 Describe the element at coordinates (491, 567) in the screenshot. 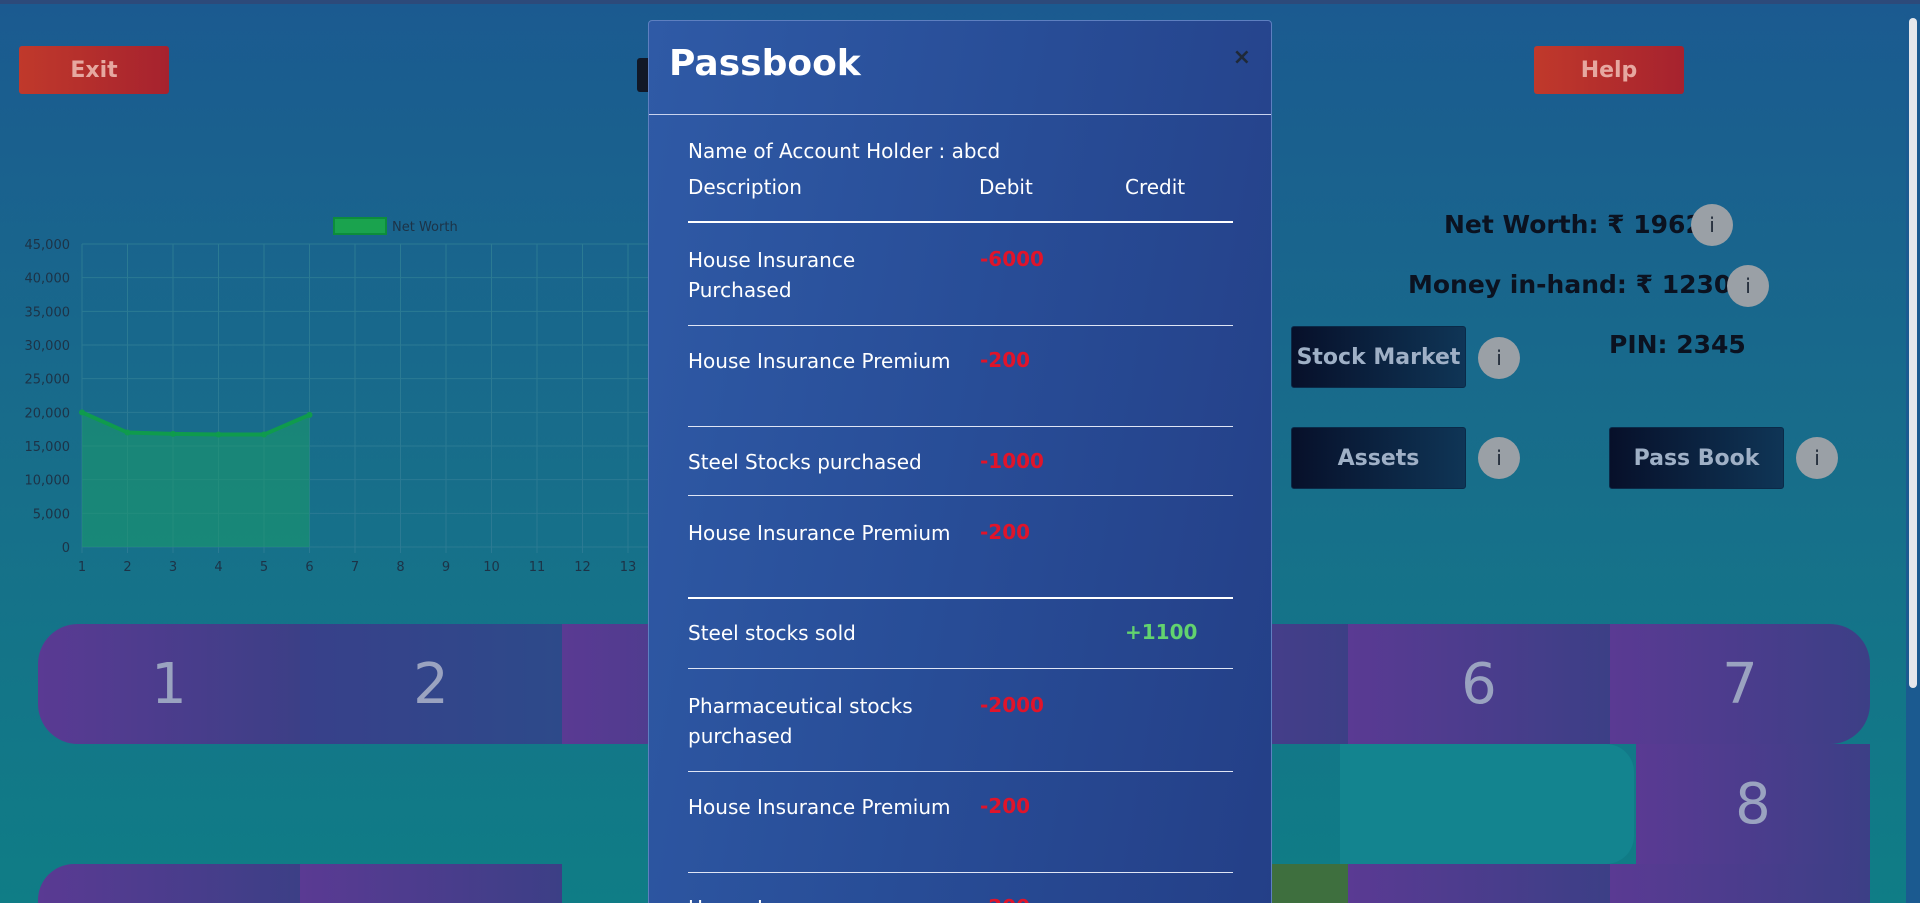

I see `x-tick-label: 10` at that location.